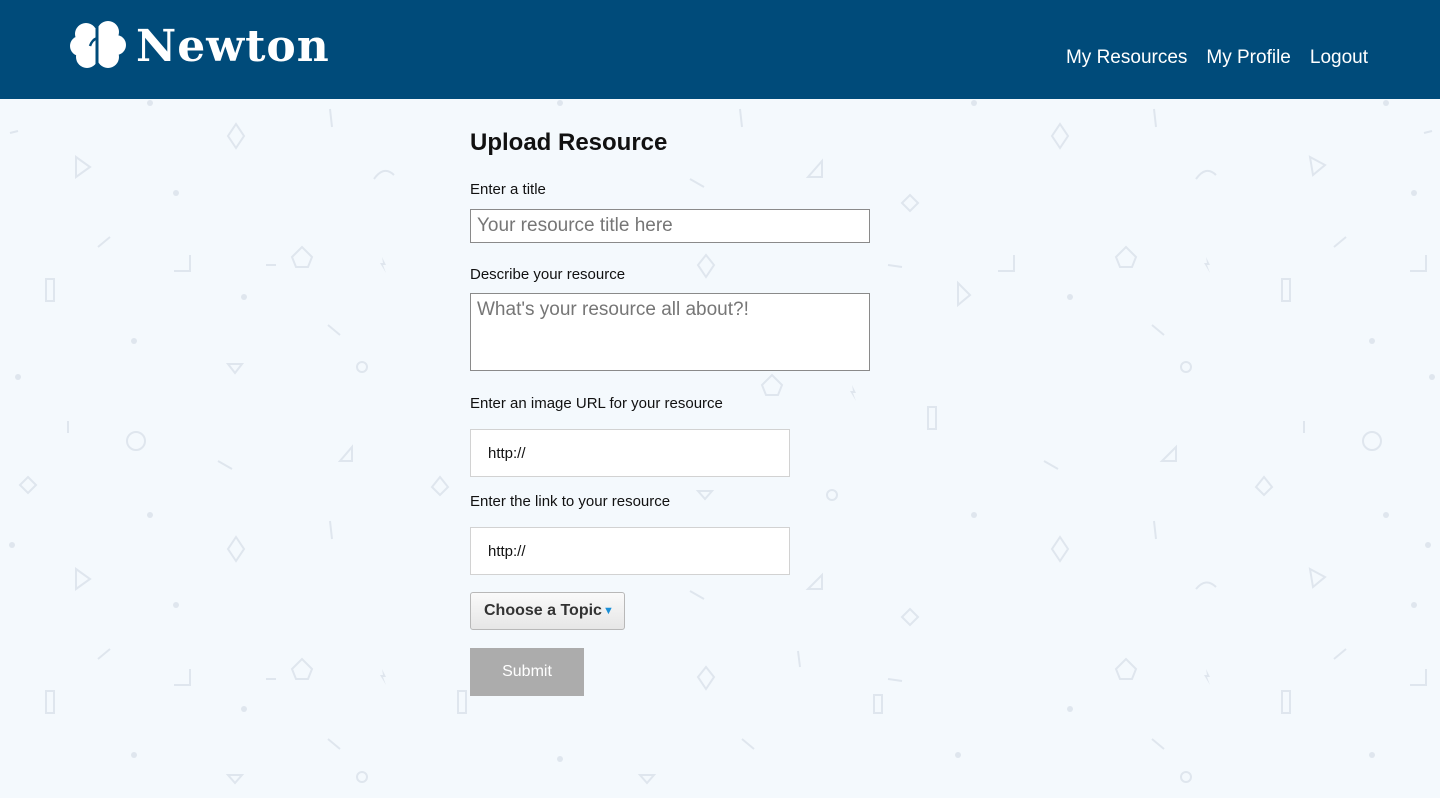 Image resolution: width=1440 pixels, height=798 pixels. What do you see at coordinates (670, 332) in the screenshot?
I see `description-input` at bounding box center [670, 332].